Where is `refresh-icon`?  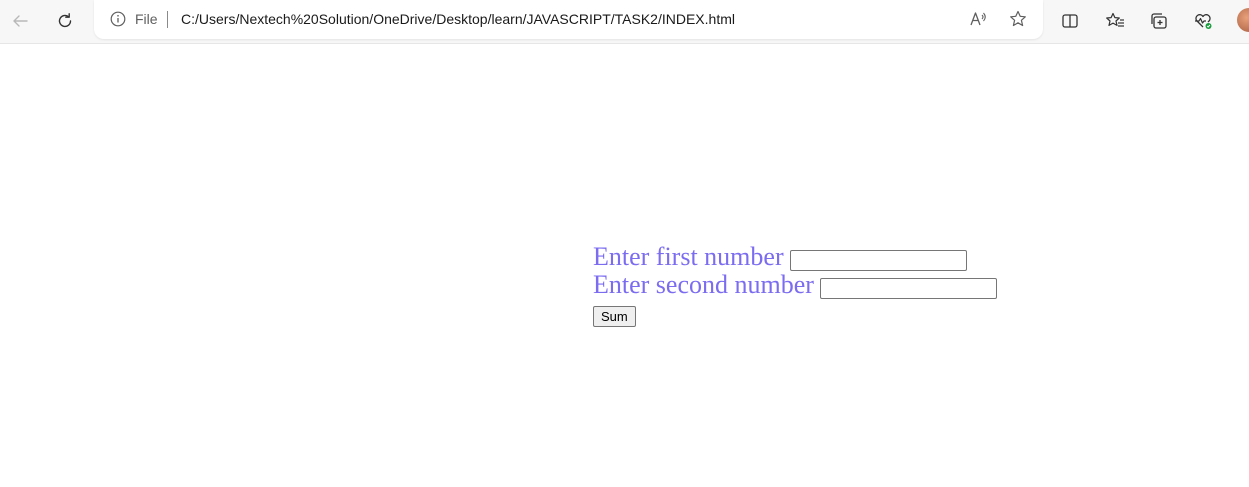
refresh-icon is located at coordinates (65, 20).